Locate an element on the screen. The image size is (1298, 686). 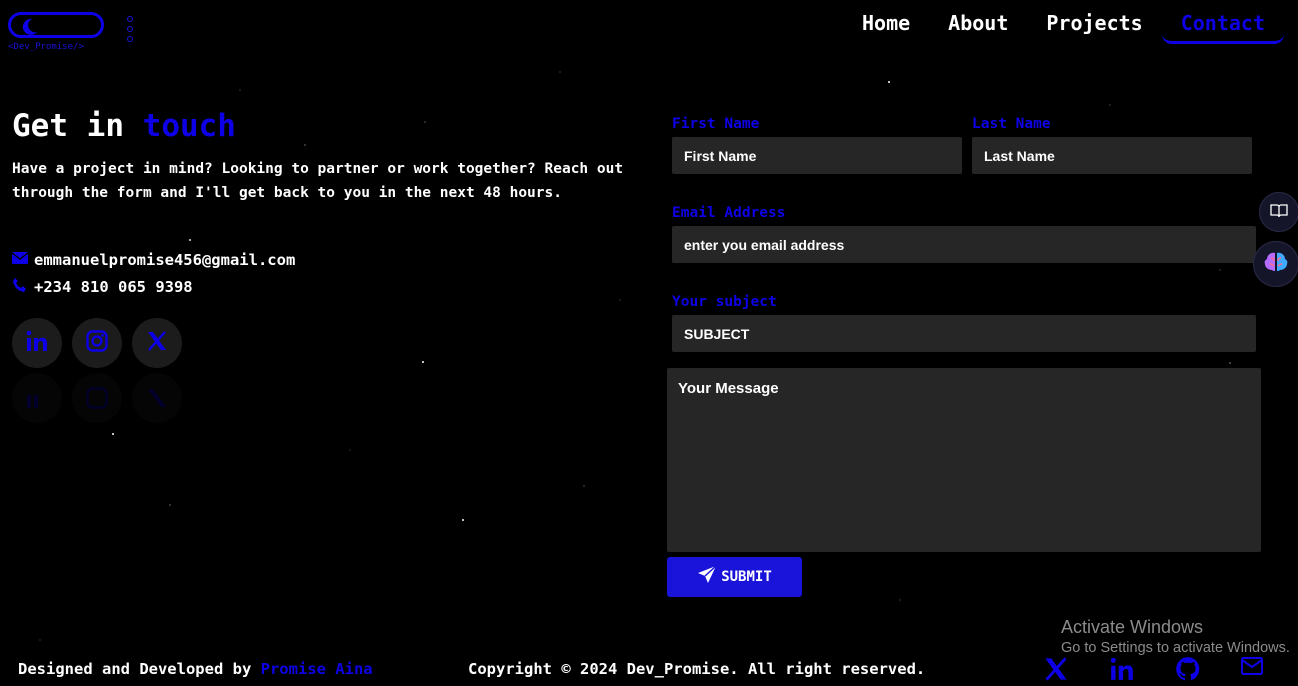
social-links-reflection is located at coordinates (97, 398).